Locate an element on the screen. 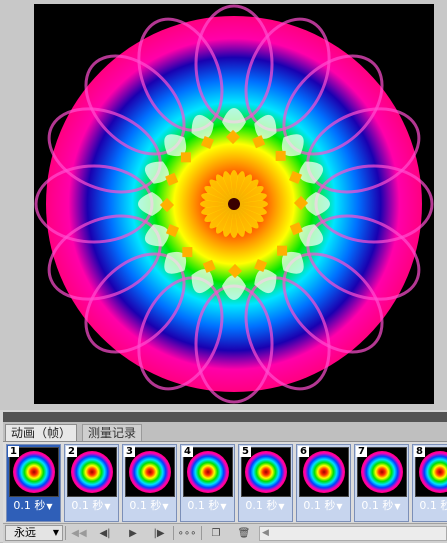  animation-frame: 4 0.1 秒▼ is located at coordinates (207, 483).